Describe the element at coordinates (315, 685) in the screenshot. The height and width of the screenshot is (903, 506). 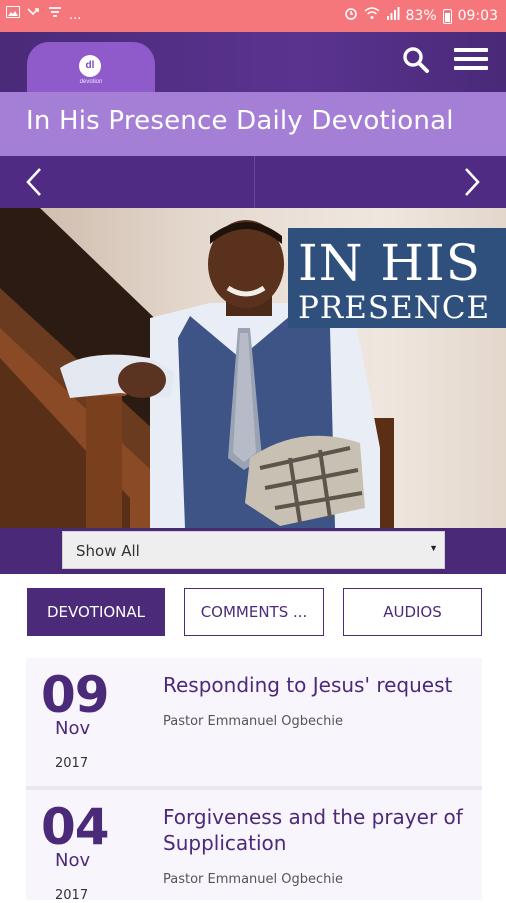
I see `devotional-title: Responding to Jesus' request` at that location.